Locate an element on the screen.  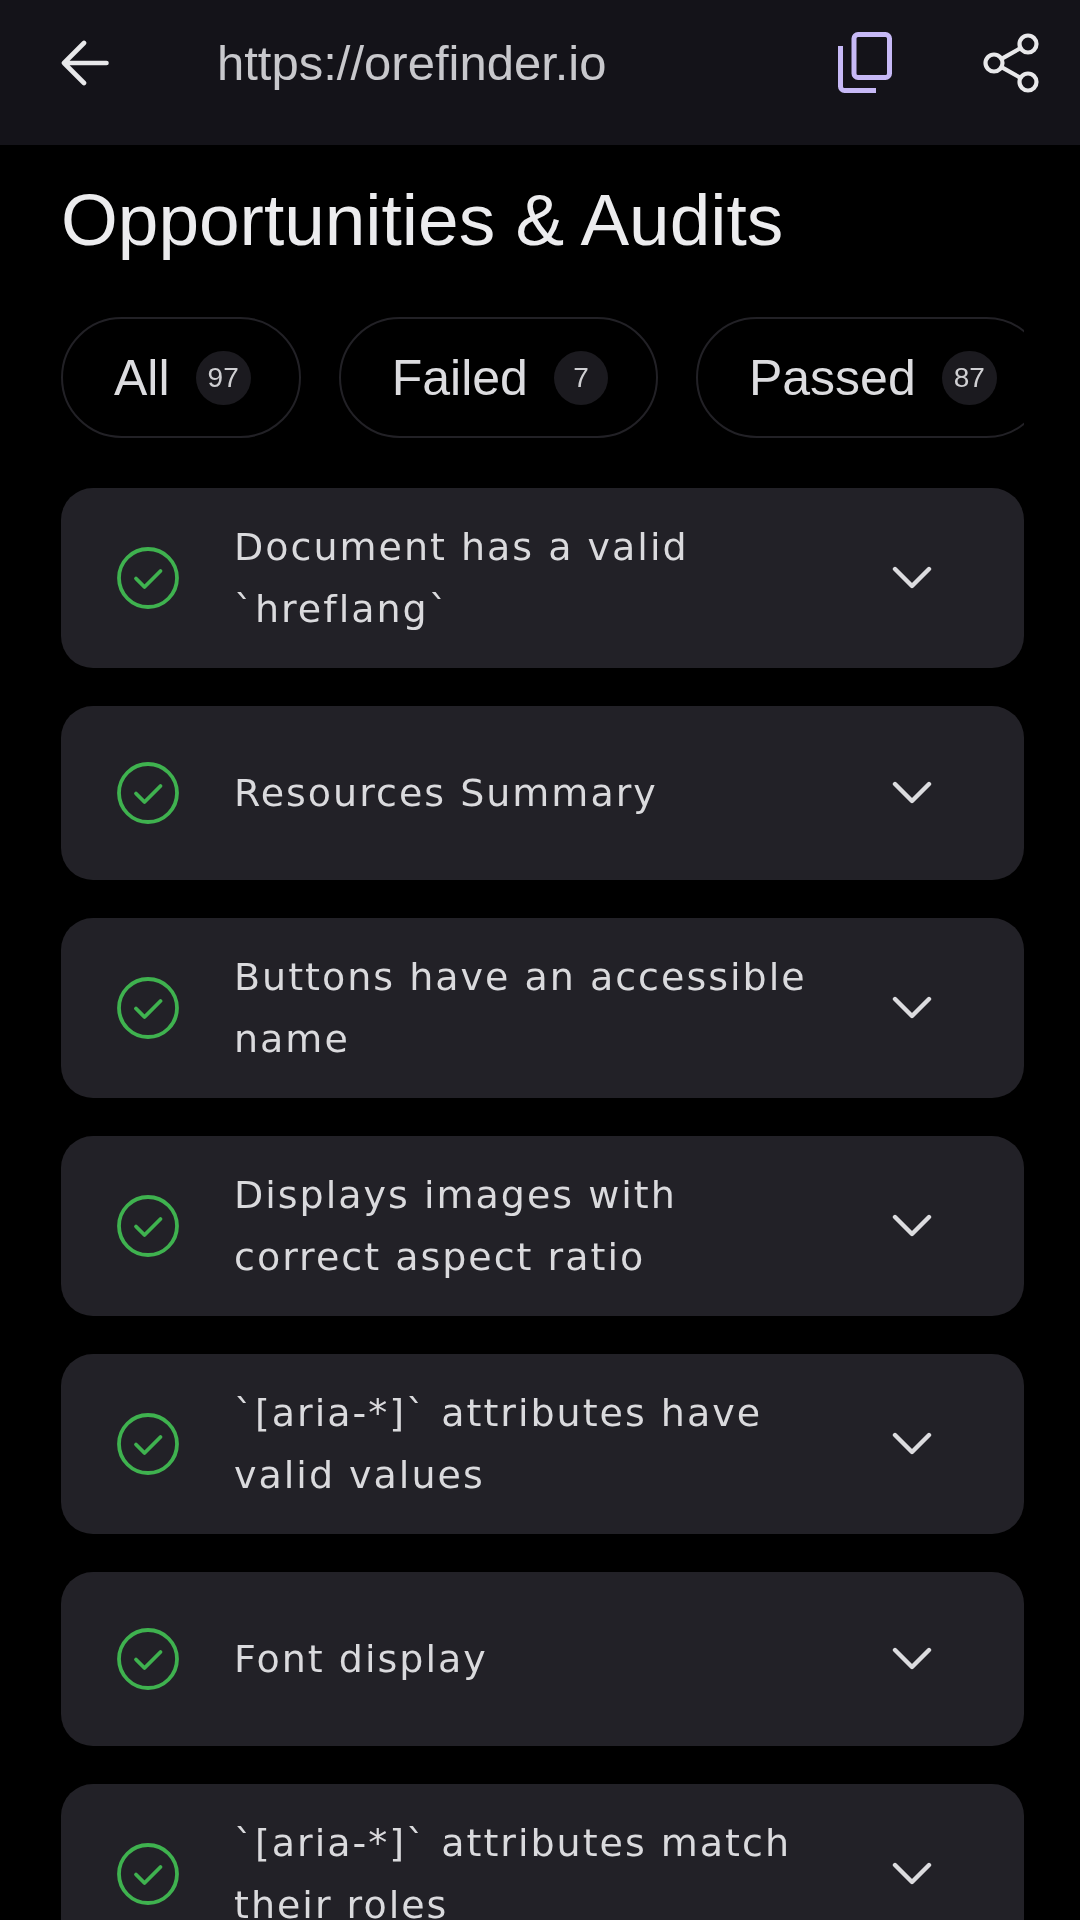
audit-card: Font display is located at coordinates (542, 1659).